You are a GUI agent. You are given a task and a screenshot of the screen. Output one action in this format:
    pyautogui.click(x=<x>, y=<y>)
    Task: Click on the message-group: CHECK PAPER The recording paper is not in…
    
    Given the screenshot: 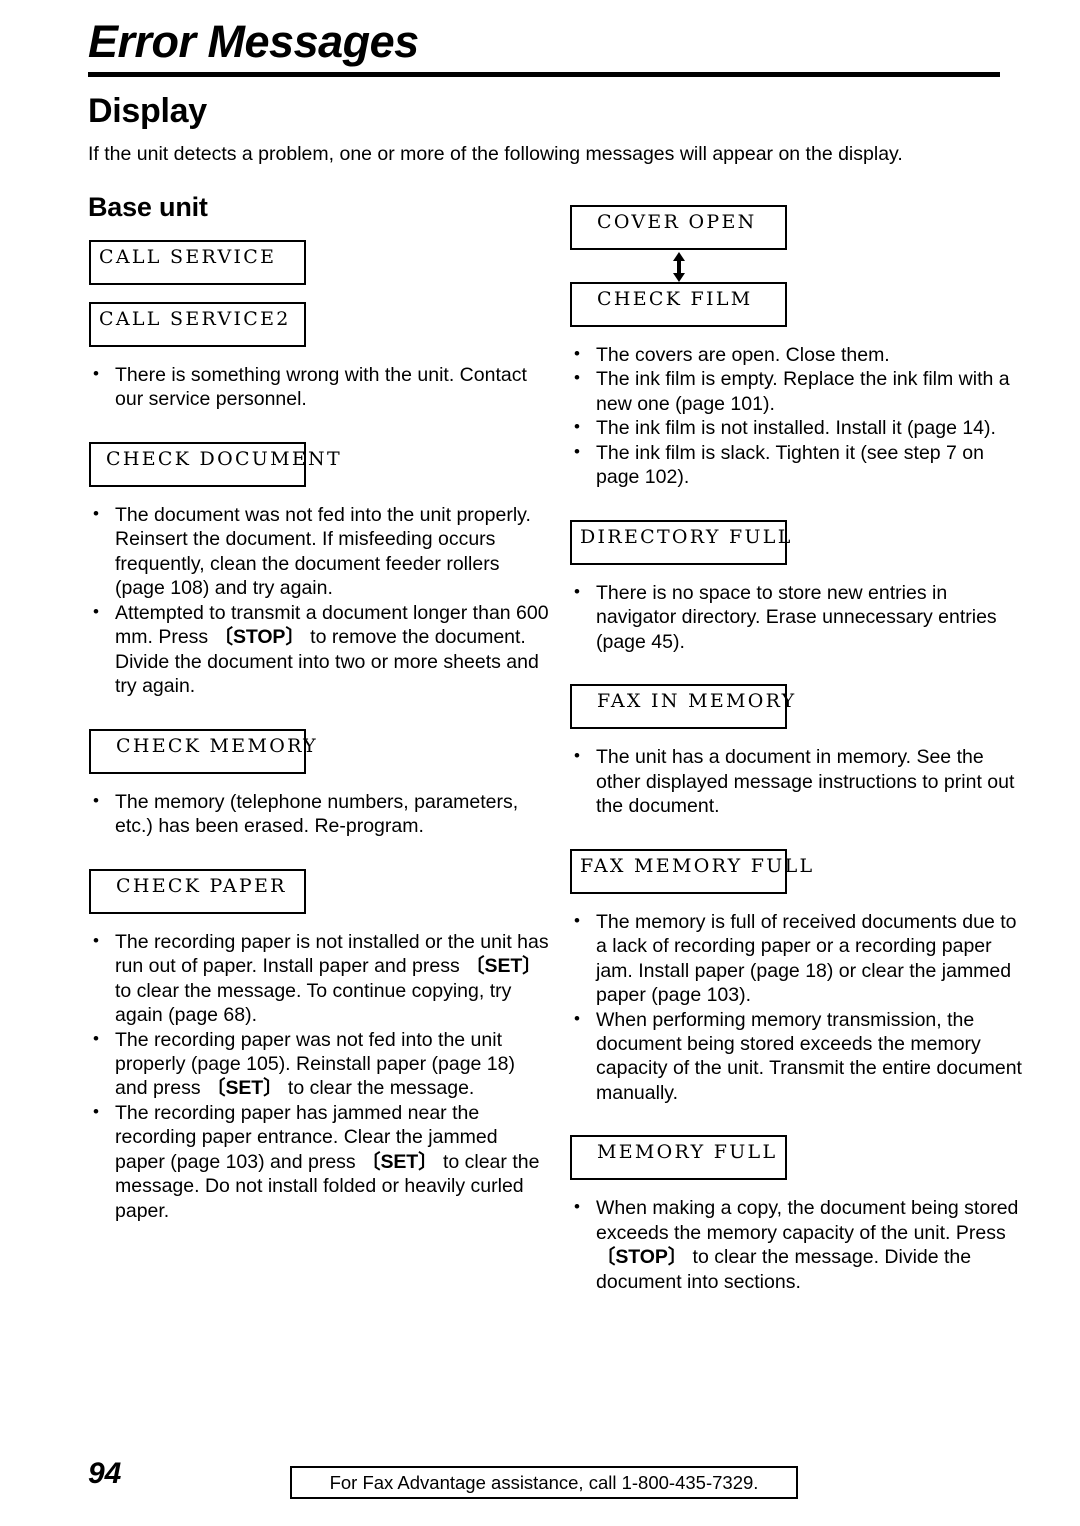 What is the action you would take?
    pyautogui.click(x=319, y=1046)
    